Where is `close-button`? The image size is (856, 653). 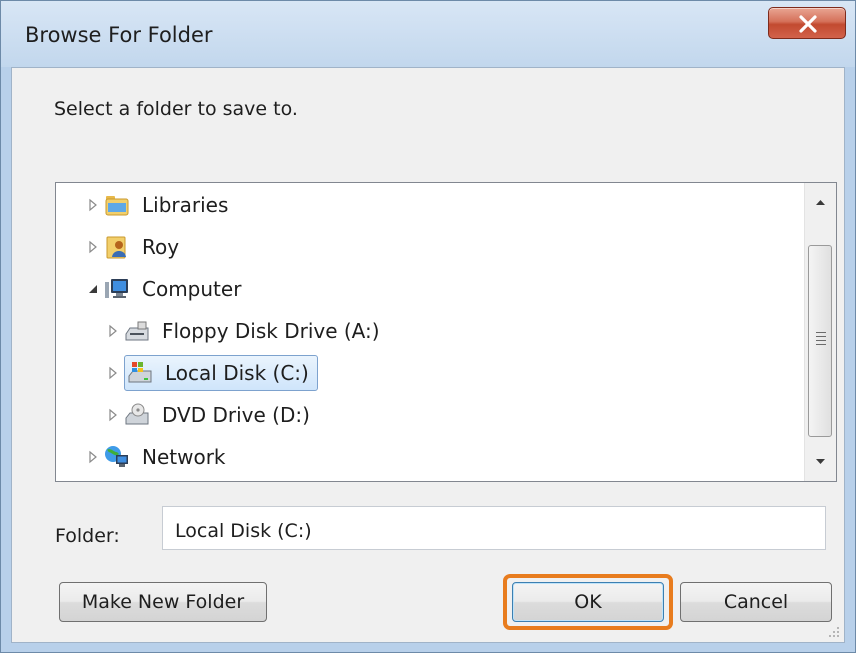
close-button is located at coordinates (807, 23).